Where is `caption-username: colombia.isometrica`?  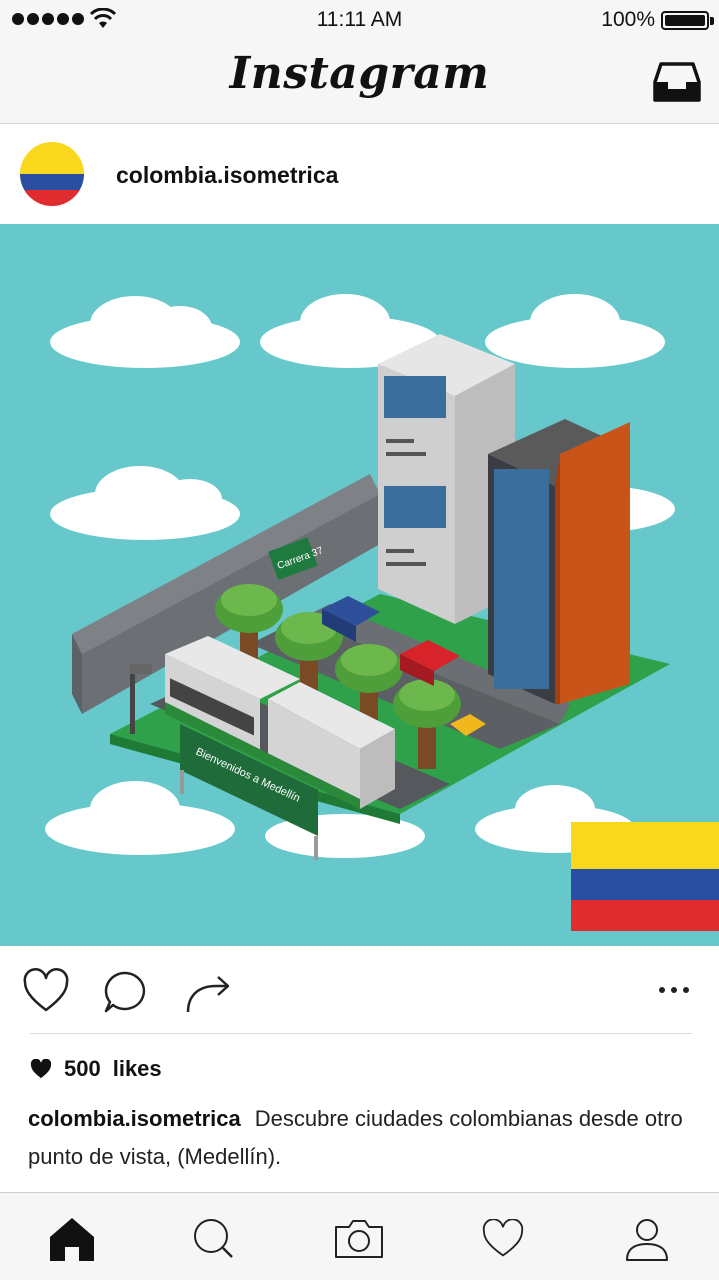
caption-username: colombia.isometrica is located at coordinates (134, 1118).